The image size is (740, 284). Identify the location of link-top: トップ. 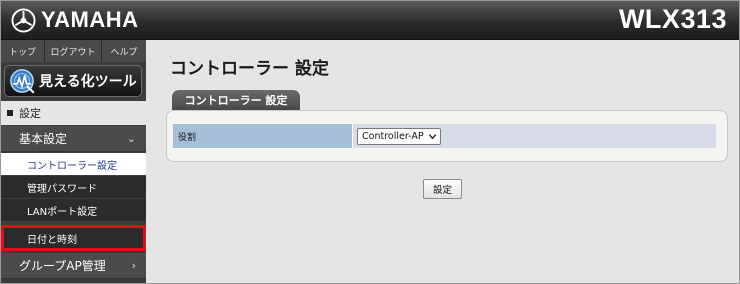
(23, 51).